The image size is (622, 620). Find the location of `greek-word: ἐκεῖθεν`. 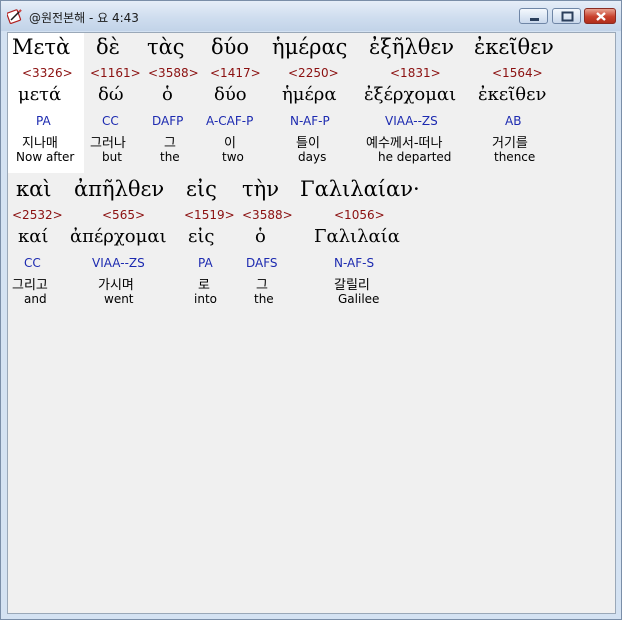

greek-word: ἐκεῖθεν is located at coordinates (514, 47).